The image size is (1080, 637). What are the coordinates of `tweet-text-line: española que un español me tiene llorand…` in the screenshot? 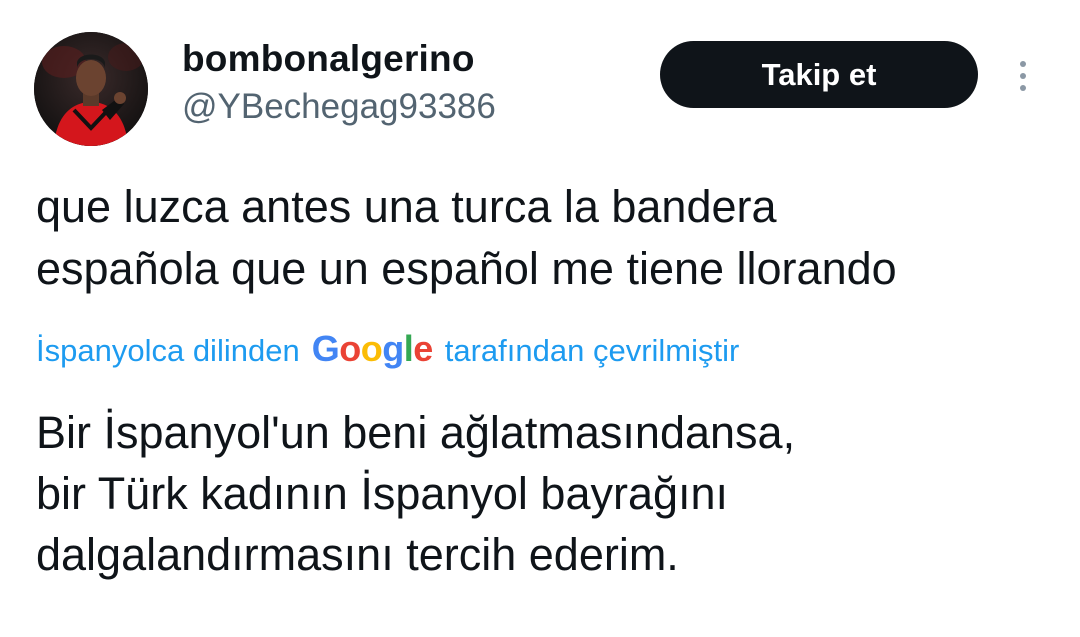 It's located at (466, 268).